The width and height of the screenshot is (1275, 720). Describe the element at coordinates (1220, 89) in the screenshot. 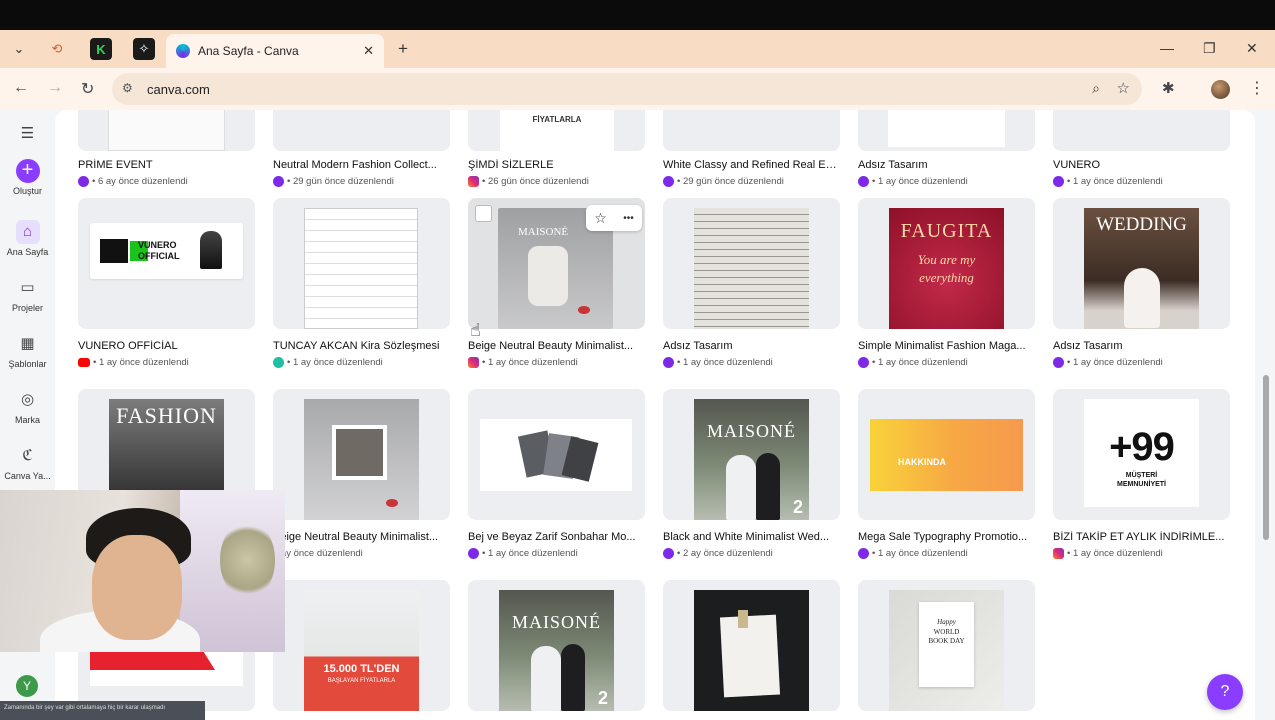

I see `profile-avatar` at that location.